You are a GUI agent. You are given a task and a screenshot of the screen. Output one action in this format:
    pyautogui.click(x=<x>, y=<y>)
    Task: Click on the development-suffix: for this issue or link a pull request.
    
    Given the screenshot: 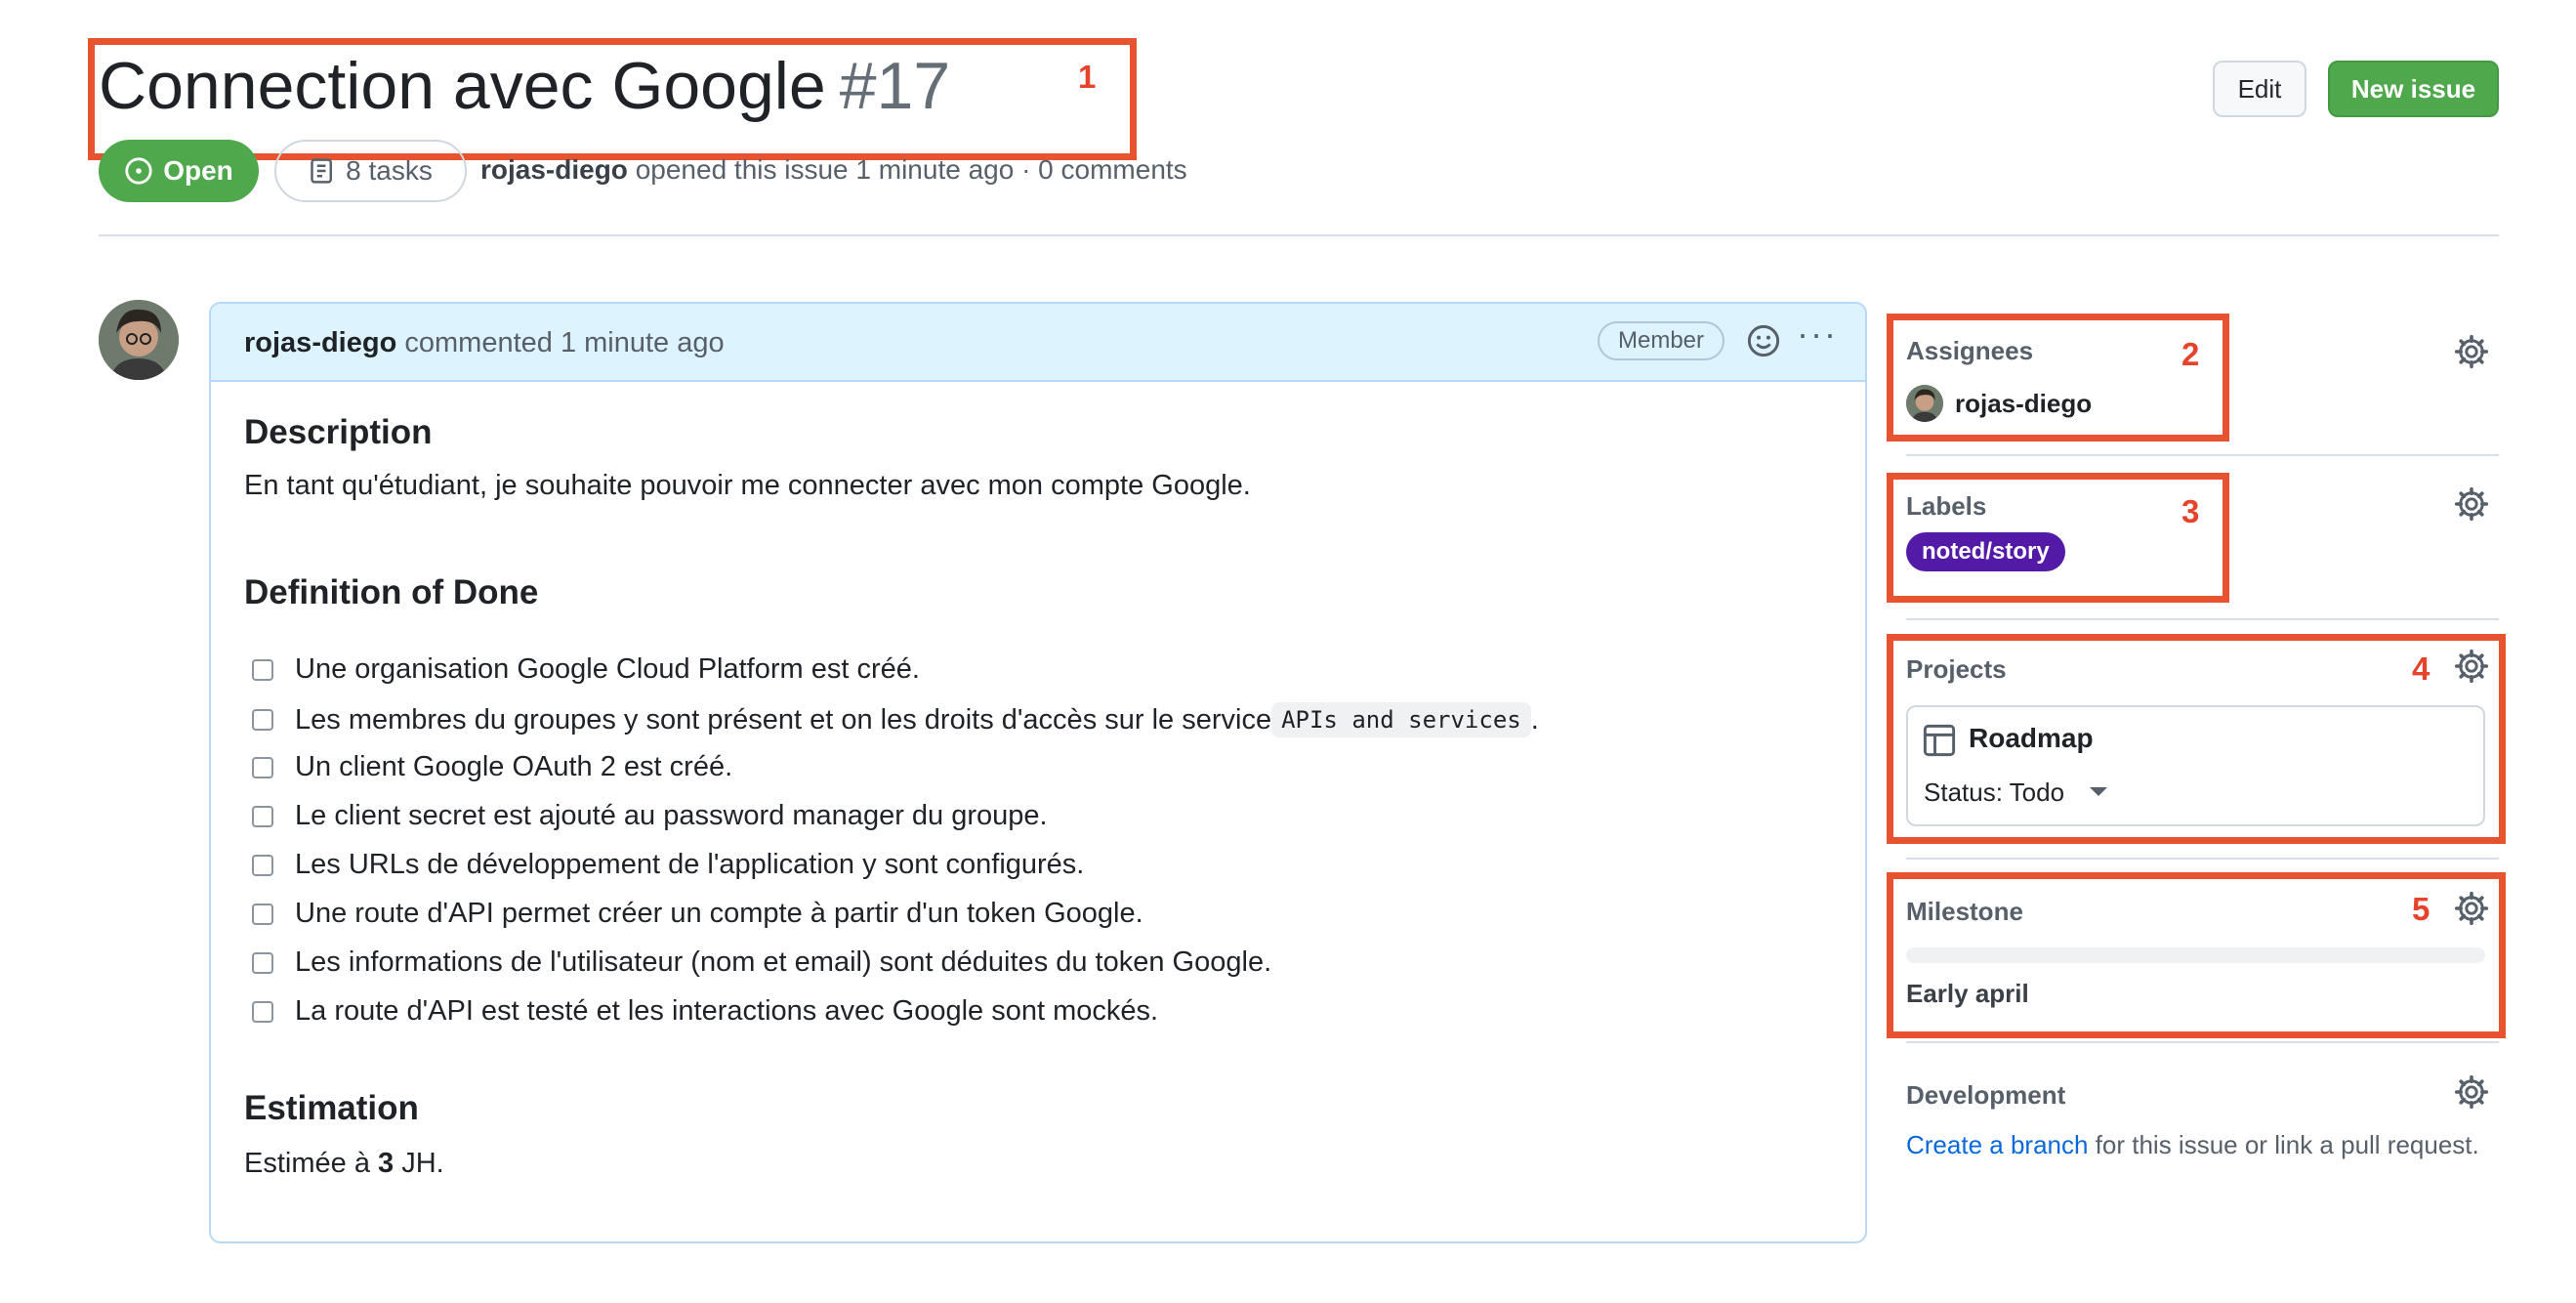 What is the action you would take?
    pyautogui.click(x=2283, y=1144)
    